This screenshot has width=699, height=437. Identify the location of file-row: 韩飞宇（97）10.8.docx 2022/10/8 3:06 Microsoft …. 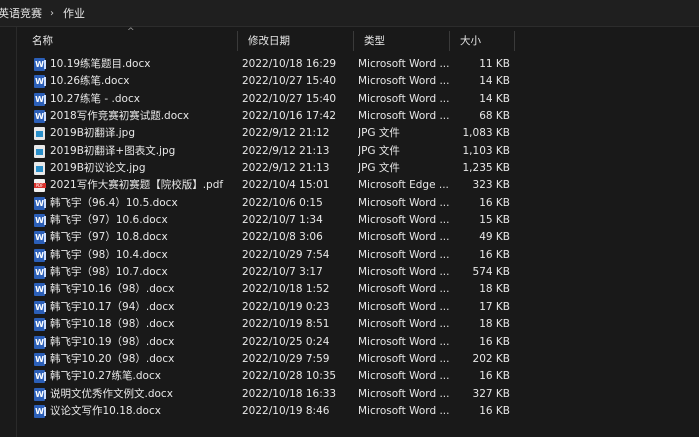
(360, 237).